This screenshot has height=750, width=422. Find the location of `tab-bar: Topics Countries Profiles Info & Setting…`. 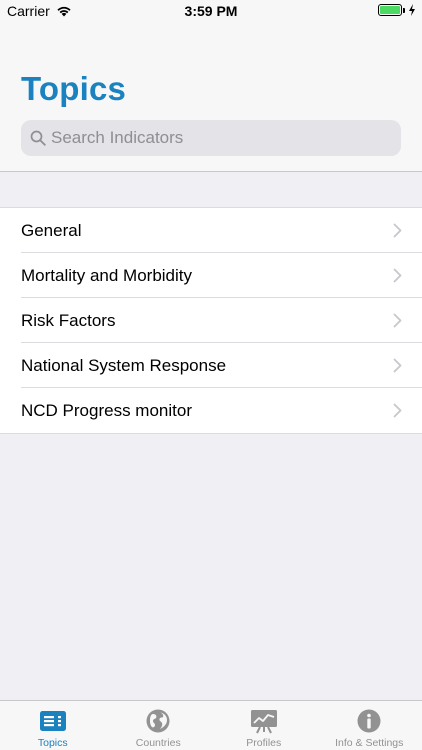

tab-bar: Topics Countries Profiles Info & Setting… is located at coordinates (211, 725).